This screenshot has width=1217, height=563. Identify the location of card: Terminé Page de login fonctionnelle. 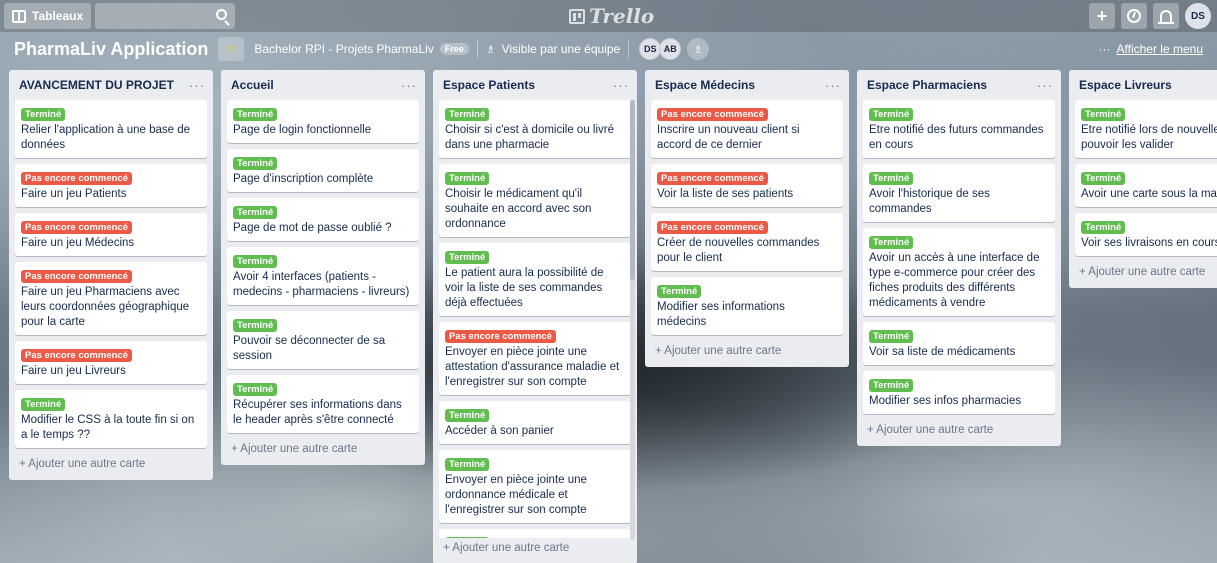
(323, 121).